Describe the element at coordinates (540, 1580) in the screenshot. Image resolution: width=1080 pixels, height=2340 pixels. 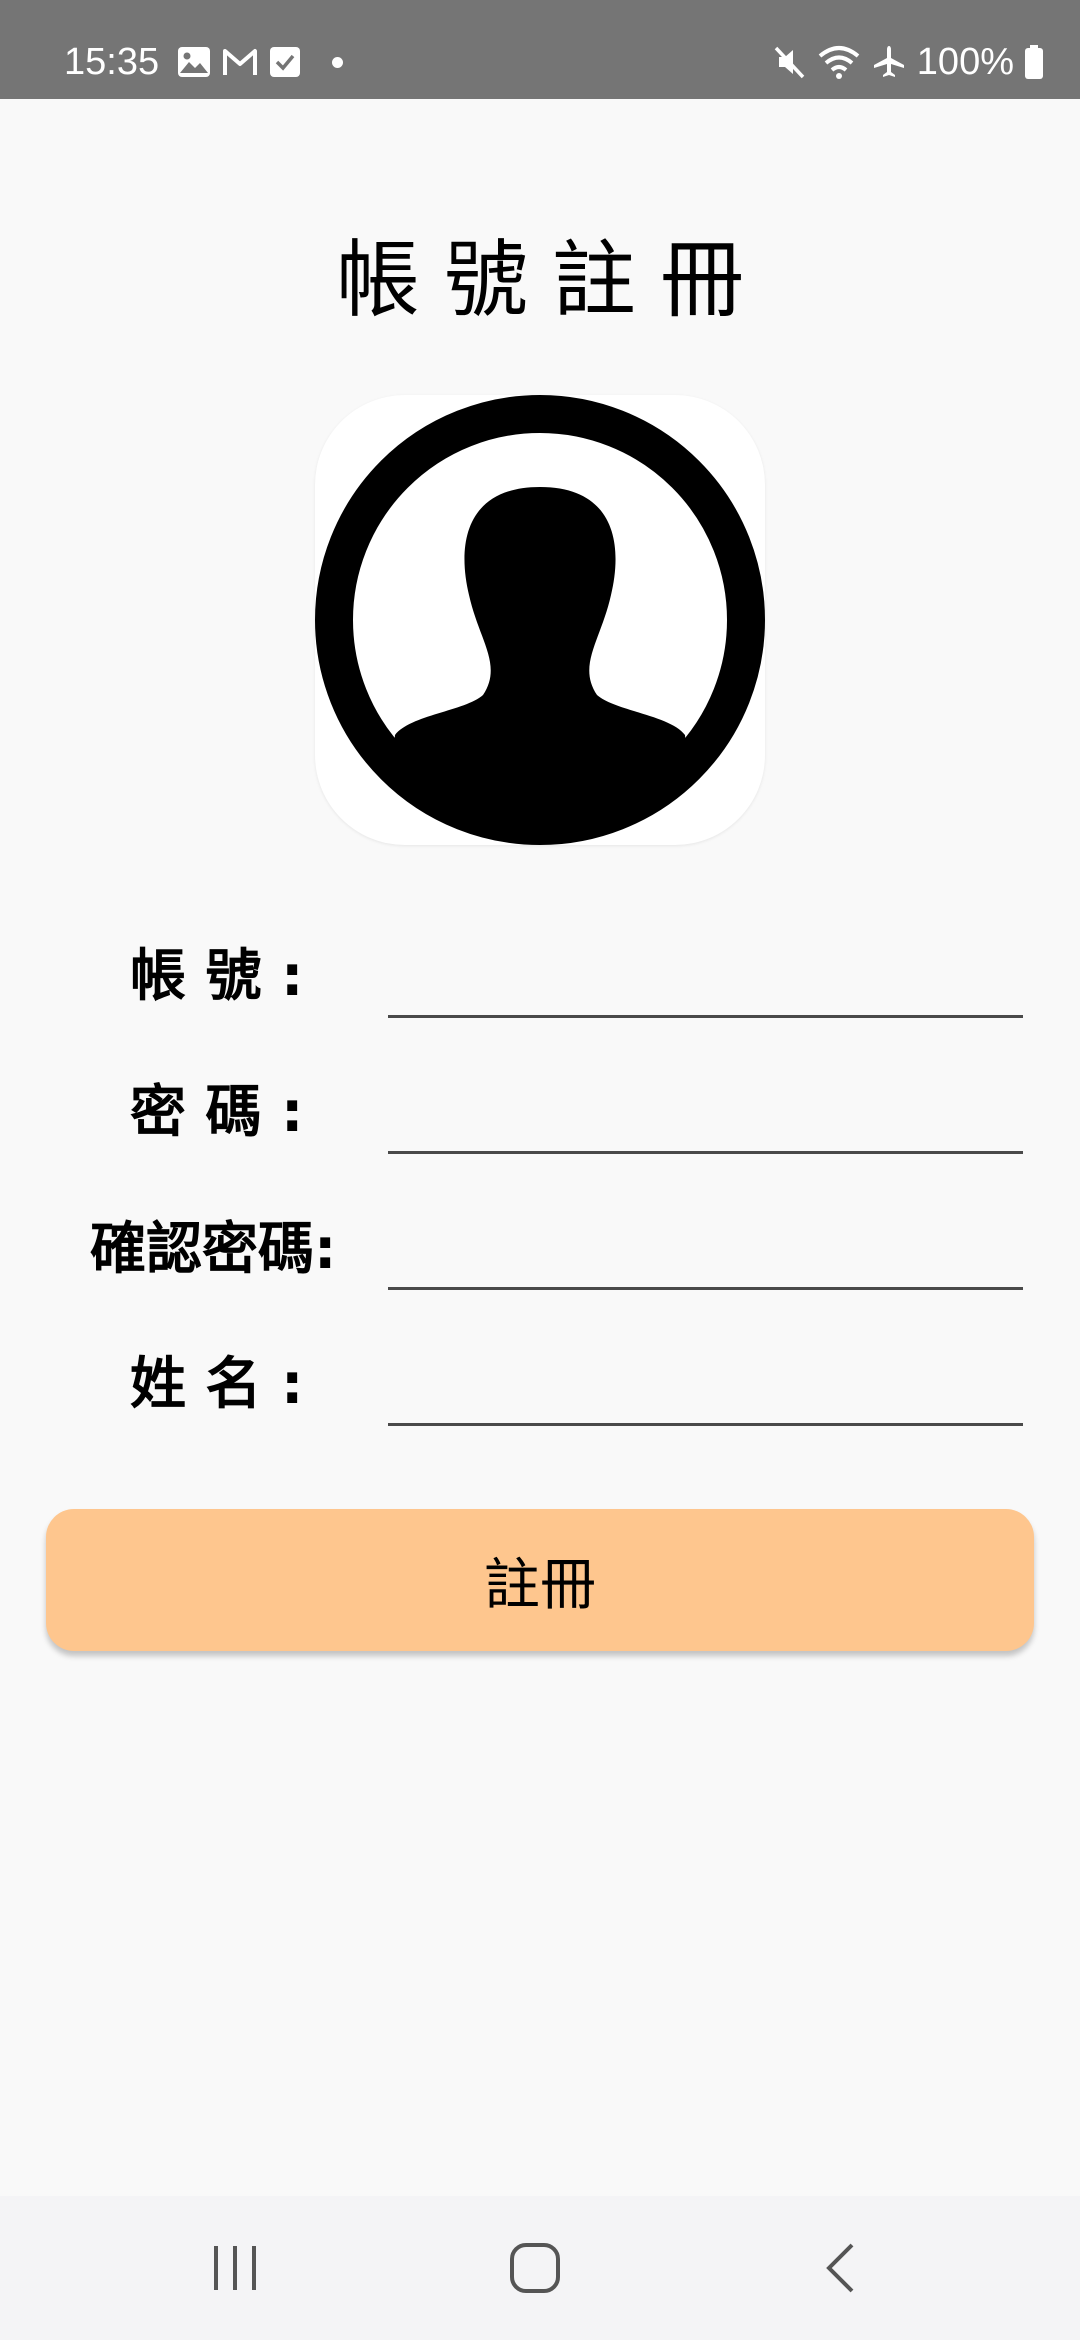
I see `register-button: 註冊` at that location.